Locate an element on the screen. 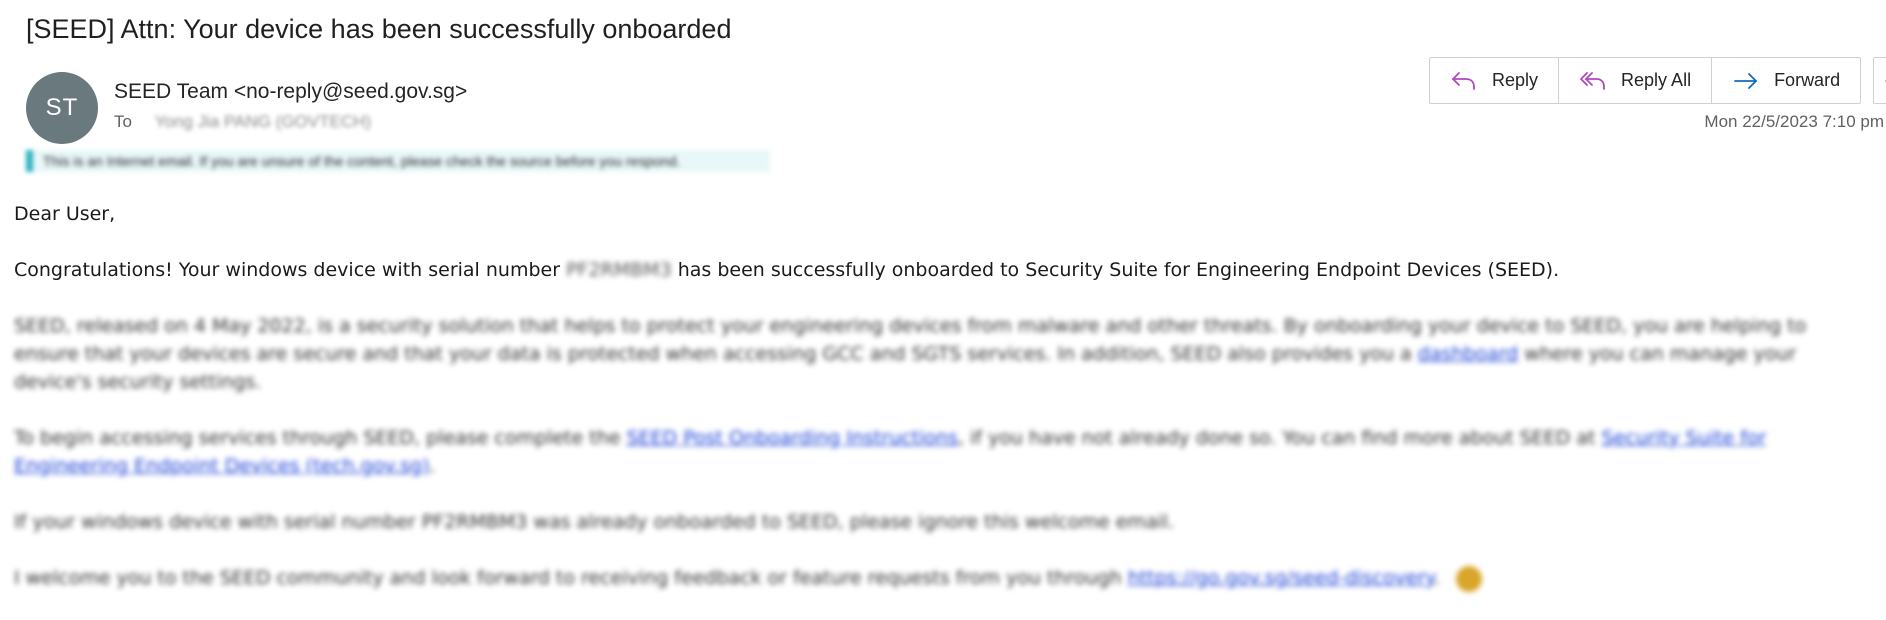  reply-label: Reply is located at coordinates (1515, 80).